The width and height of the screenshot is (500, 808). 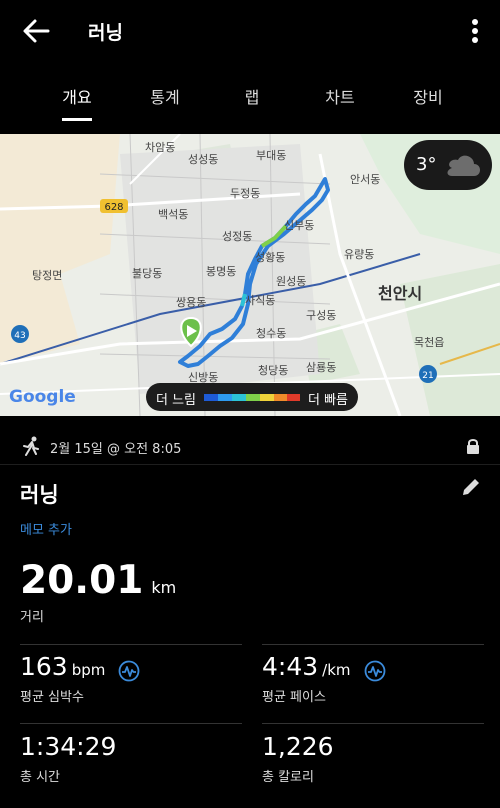 I want to click on road-badge-21: 21, so click(x=427, y=376).